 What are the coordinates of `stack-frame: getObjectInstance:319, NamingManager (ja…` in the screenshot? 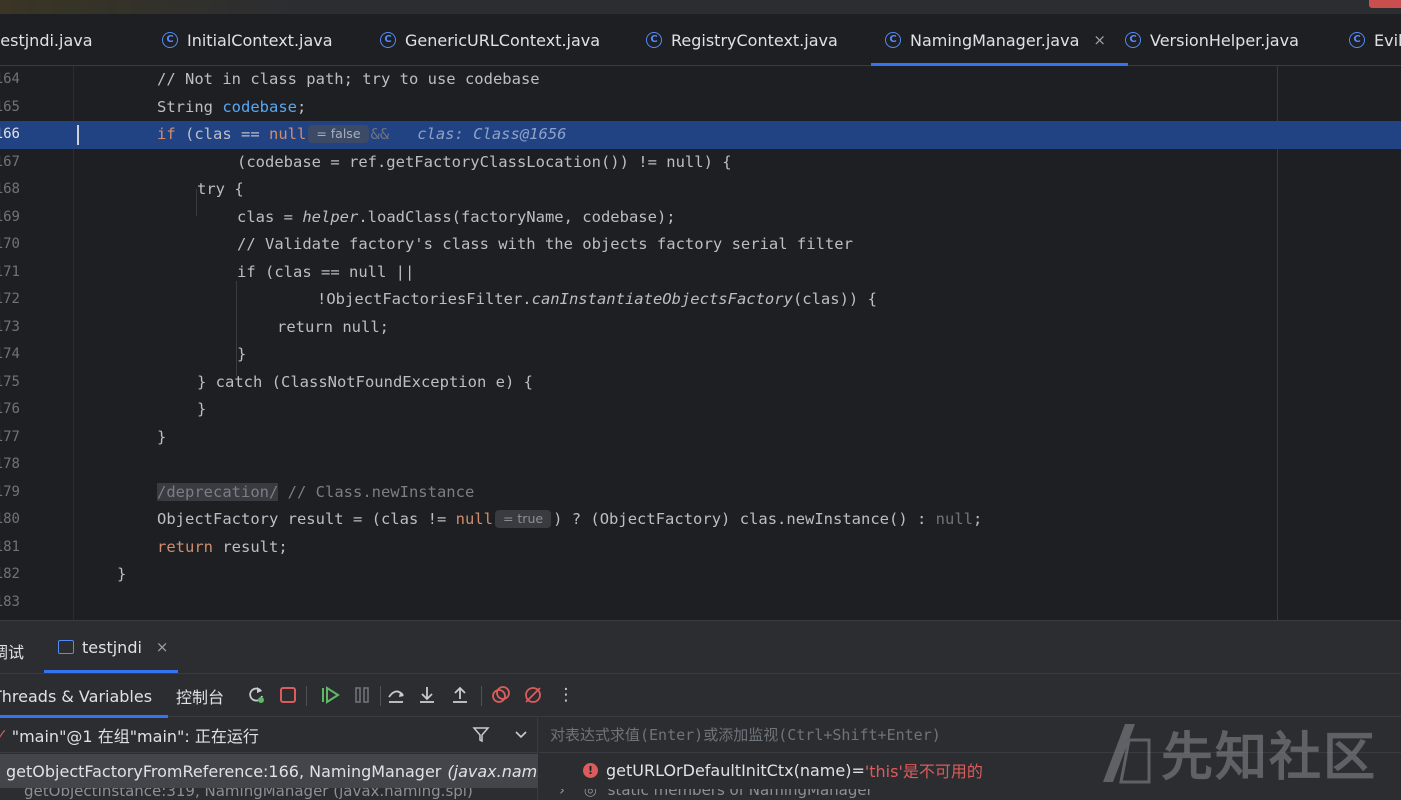 It's located at (269, 794).